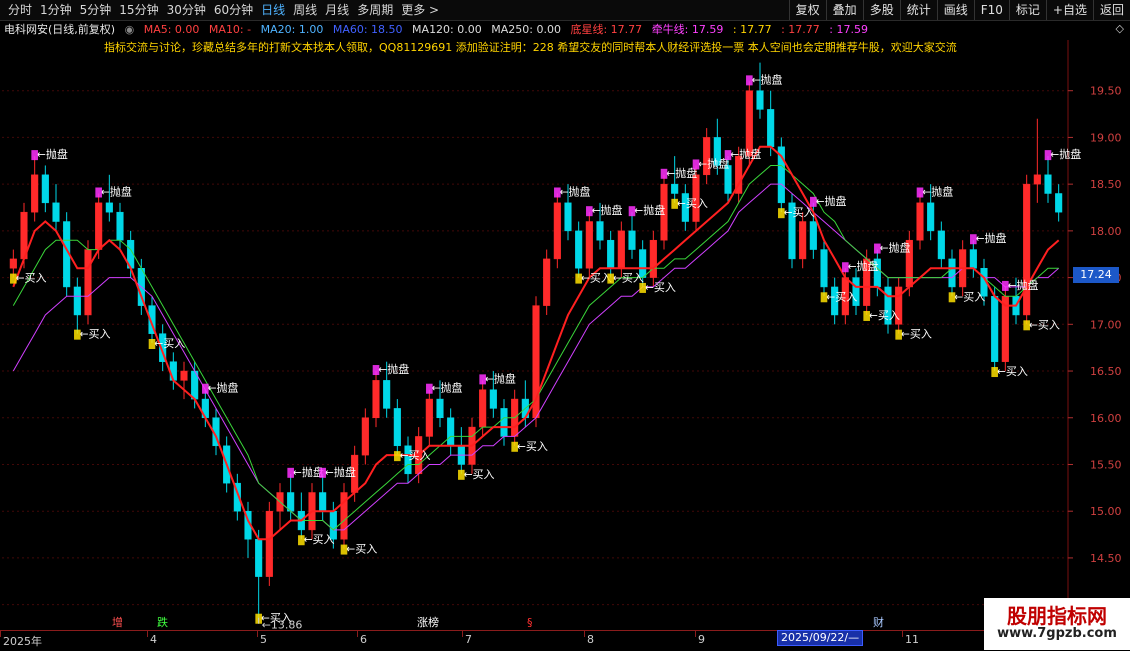  Describe the element at coordinates (1057, 616) in the screenshot. I see `watermark-title: 股朋指标网` at that location.